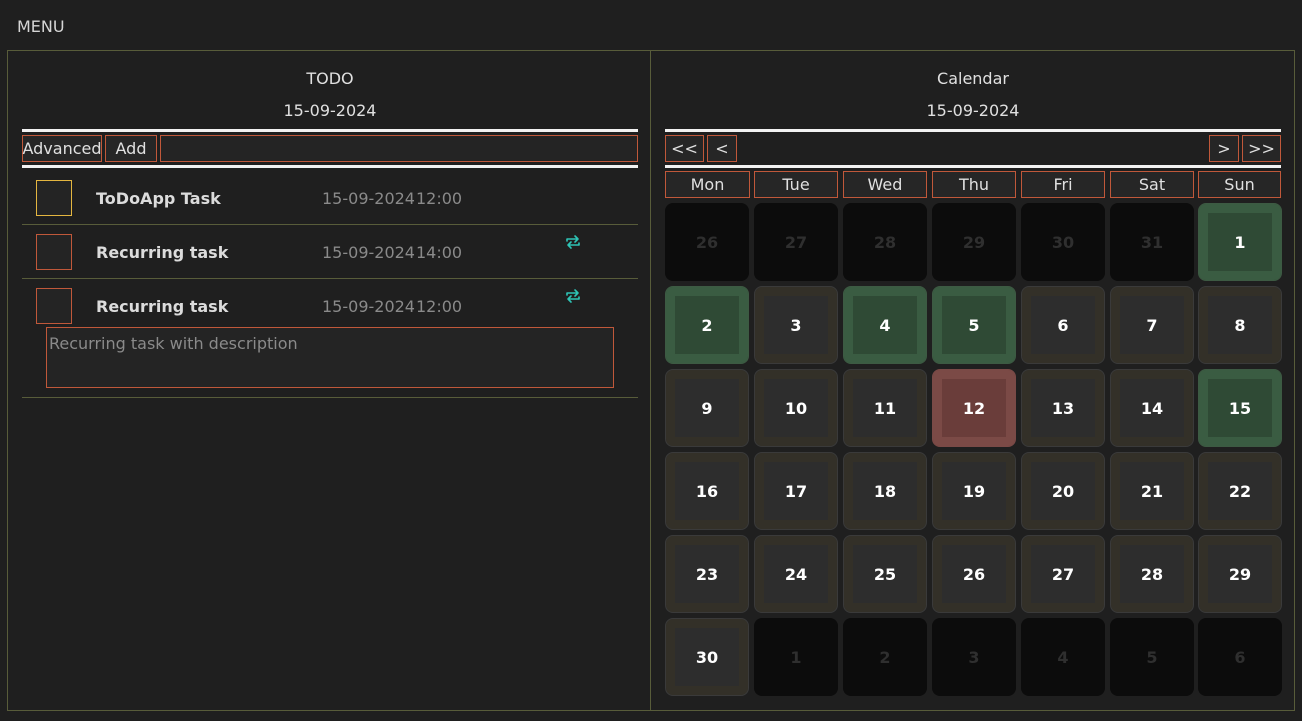  I want to click on add-button: Add, so click(131, 148).